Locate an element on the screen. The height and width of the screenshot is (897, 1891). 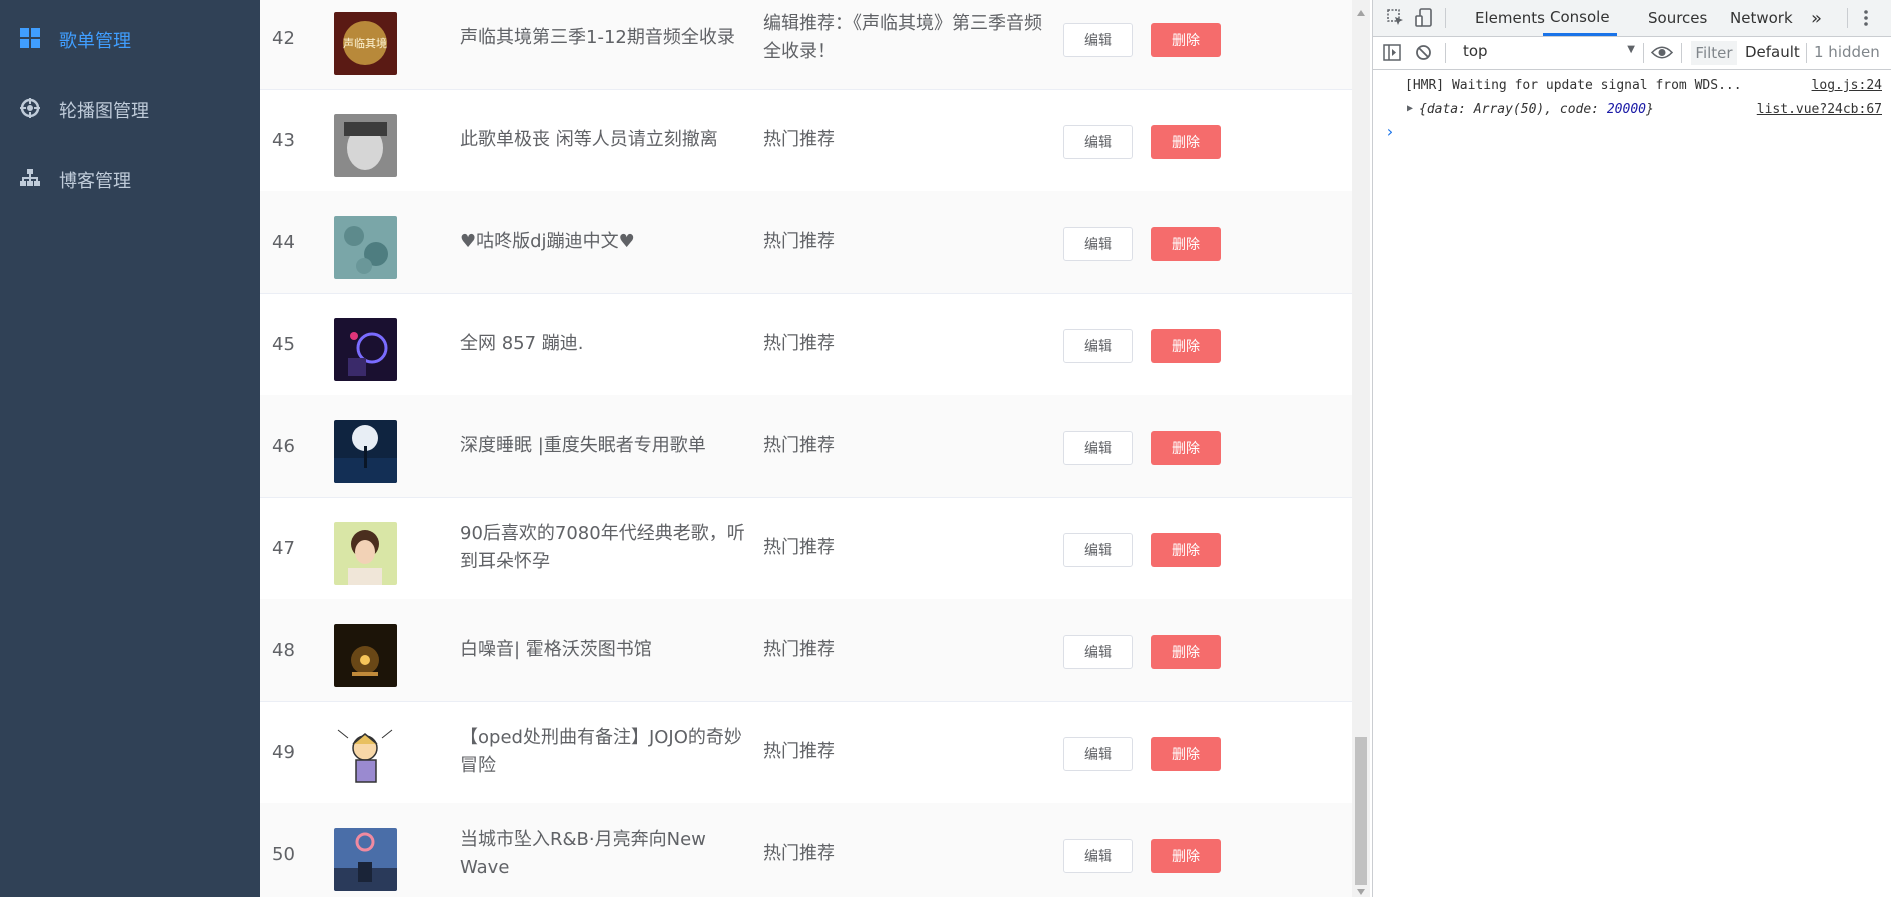
table-row: 44 ♥咕咚版dj蹦迪中文♥ 热门推荐 编辑 删除 is located at coordinates (806, 242).